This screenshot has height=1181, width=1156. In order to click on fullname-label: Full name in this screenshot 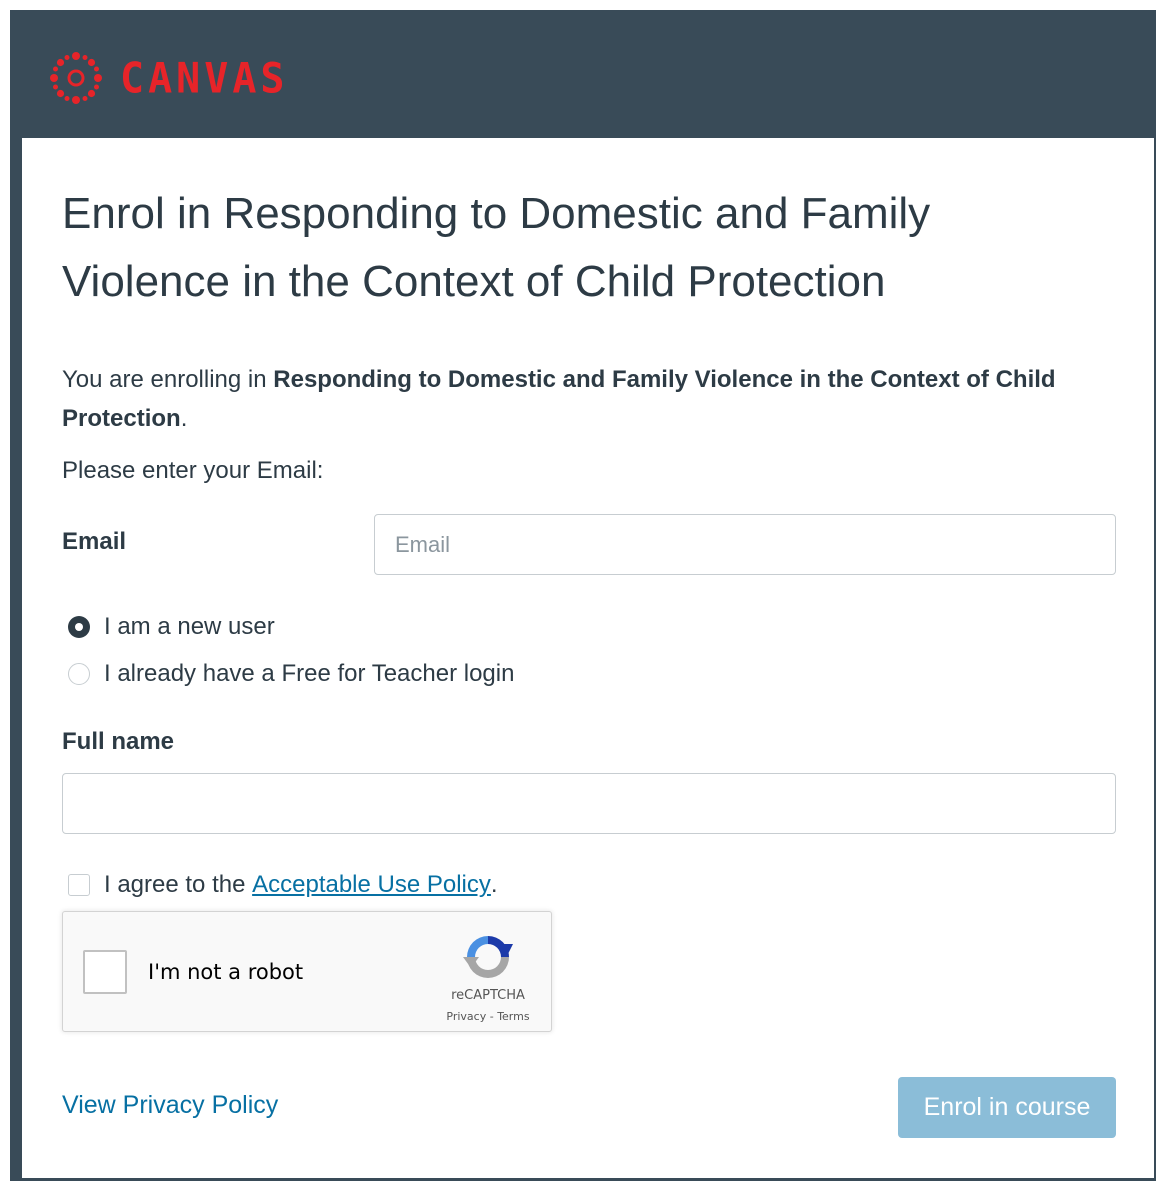, I will do `click(118, 741)`.